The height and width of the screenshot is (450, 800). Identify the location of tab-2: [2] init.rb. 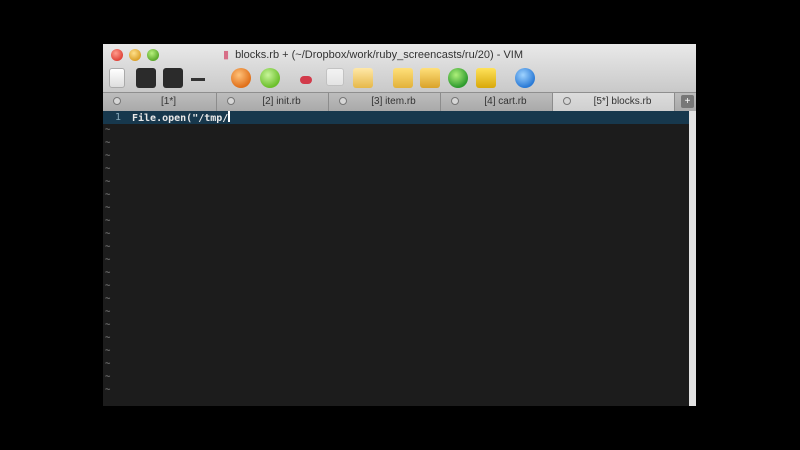
(273, 102).